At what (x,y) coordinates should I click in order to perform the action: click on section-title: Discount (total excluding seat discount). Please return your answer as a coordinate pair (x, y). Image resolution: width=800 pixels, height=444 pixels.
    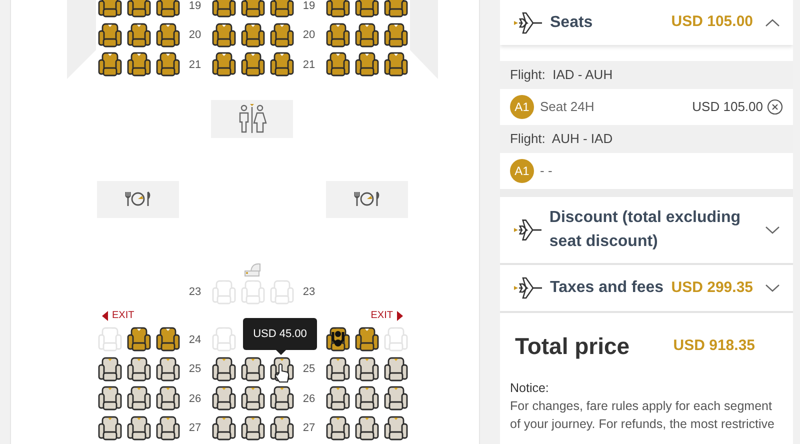
    Looking at the image, I should click on (645, 230).